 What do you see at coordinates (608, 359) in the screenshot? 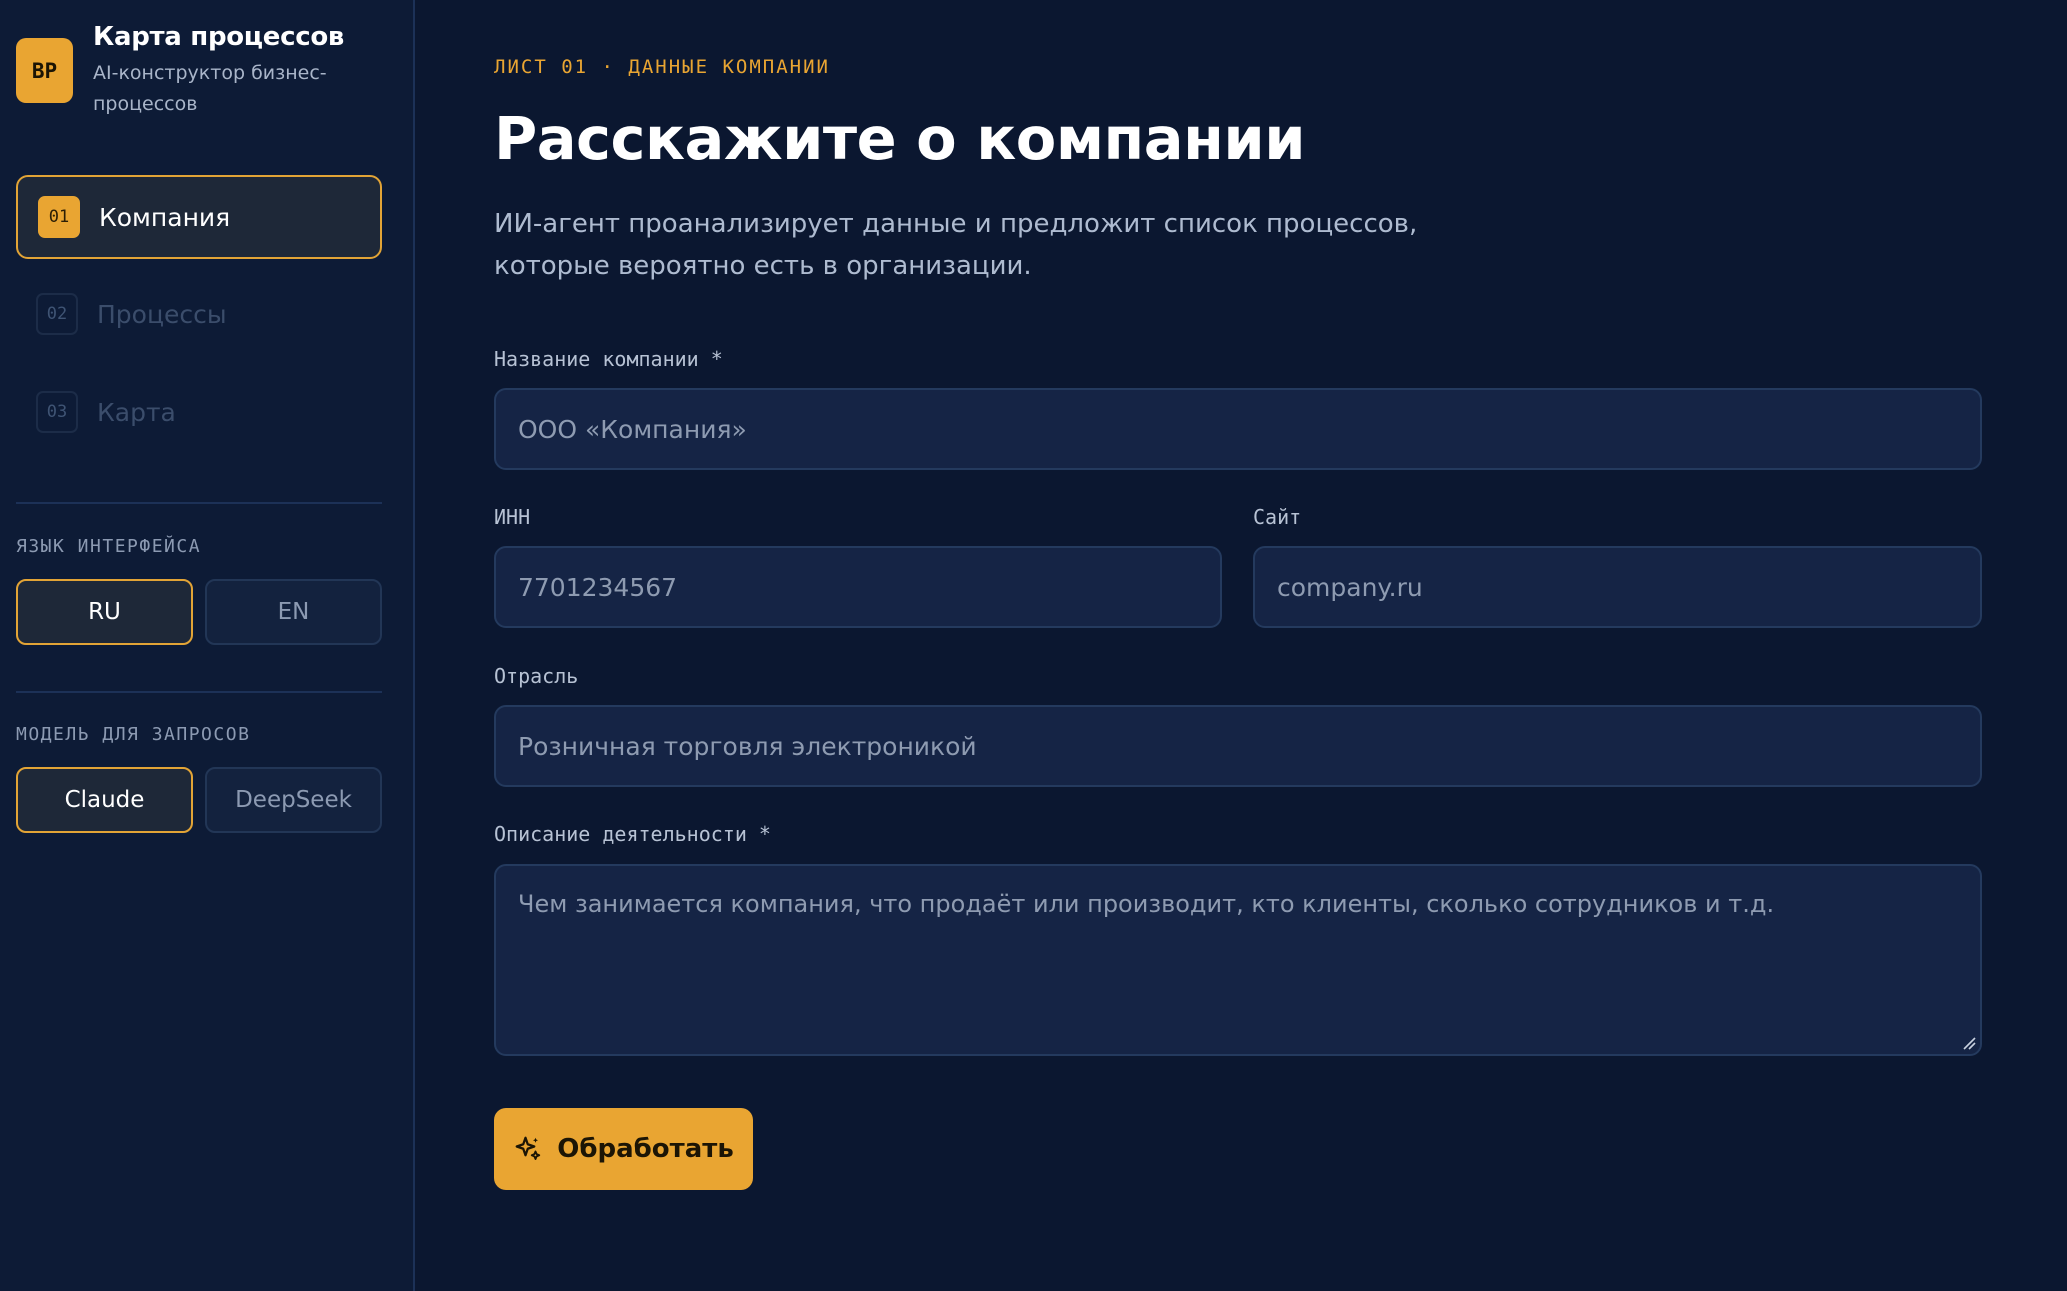
I see `company-name-label: Название компании *` at bounding box center [608, 359].